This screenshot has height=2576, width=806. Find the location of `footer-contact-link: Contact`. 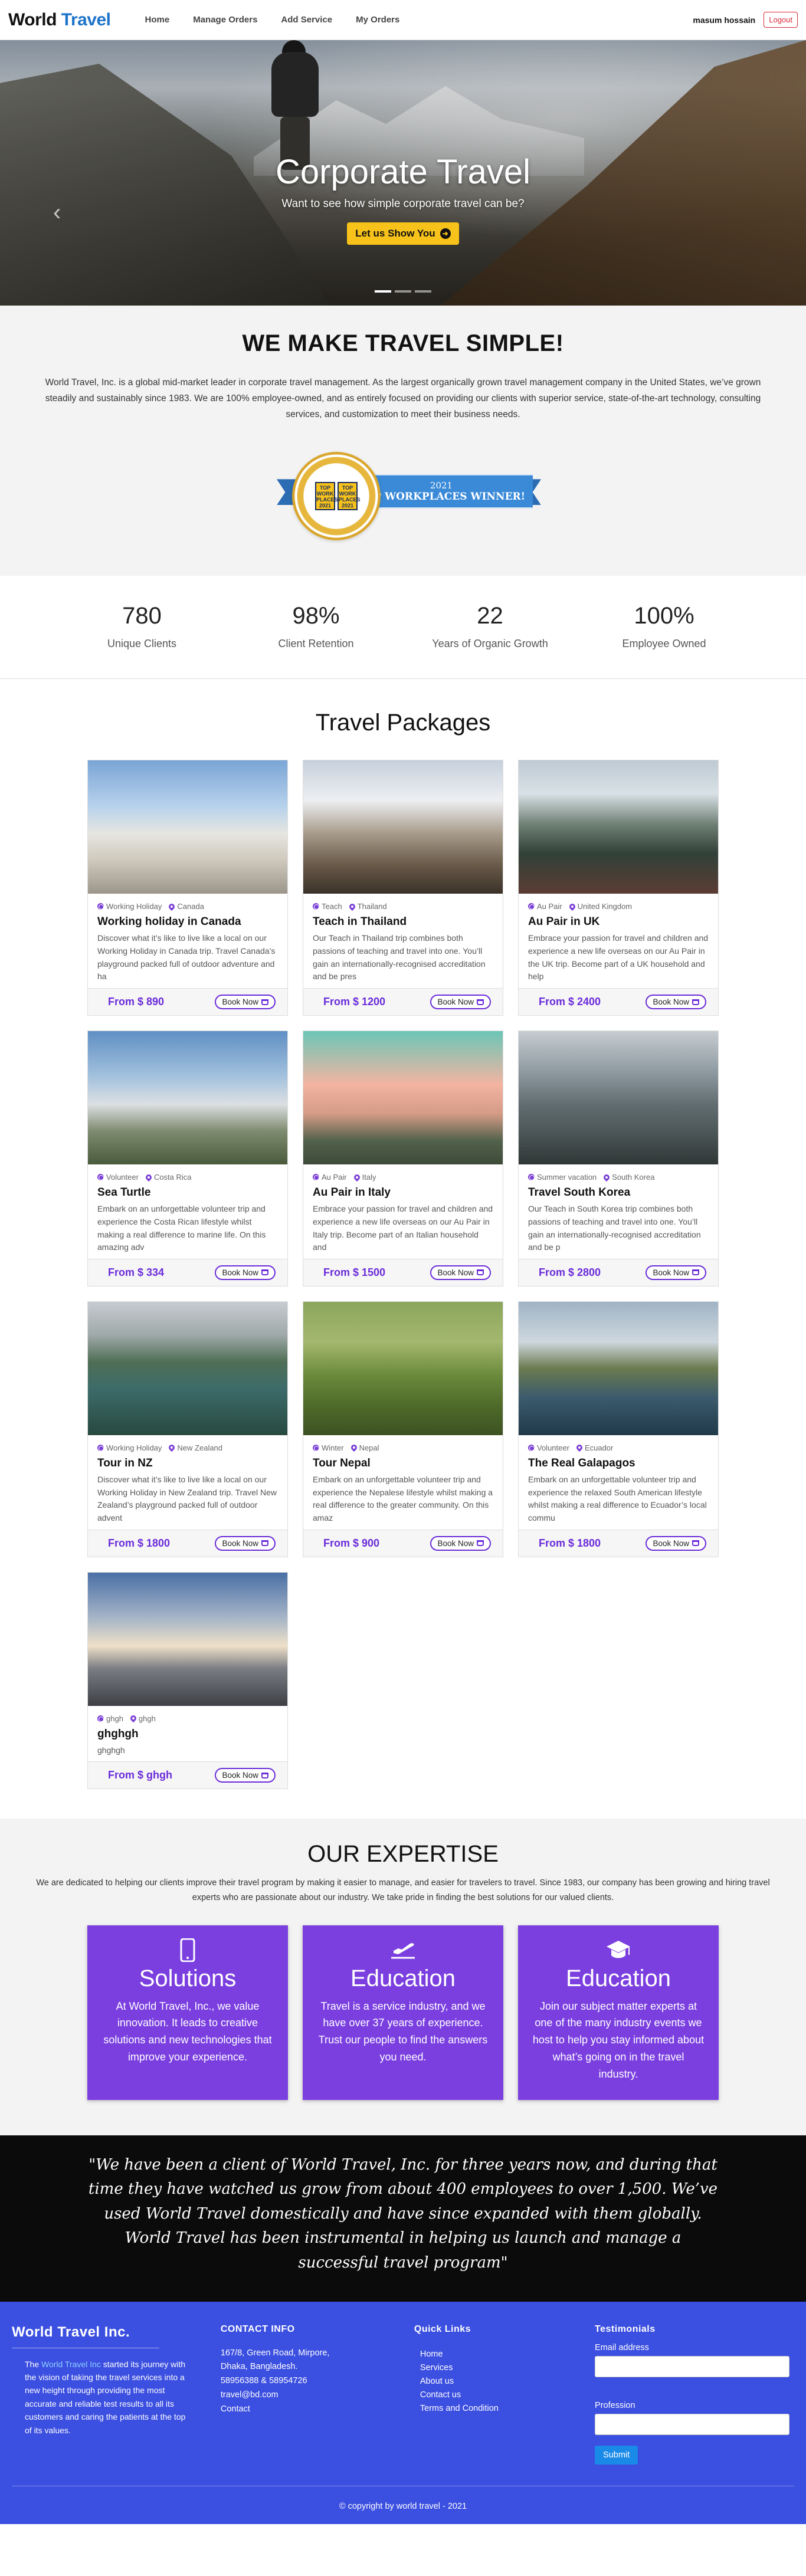

footer-contact-link: Contact is located at coordinates (280, 2410).